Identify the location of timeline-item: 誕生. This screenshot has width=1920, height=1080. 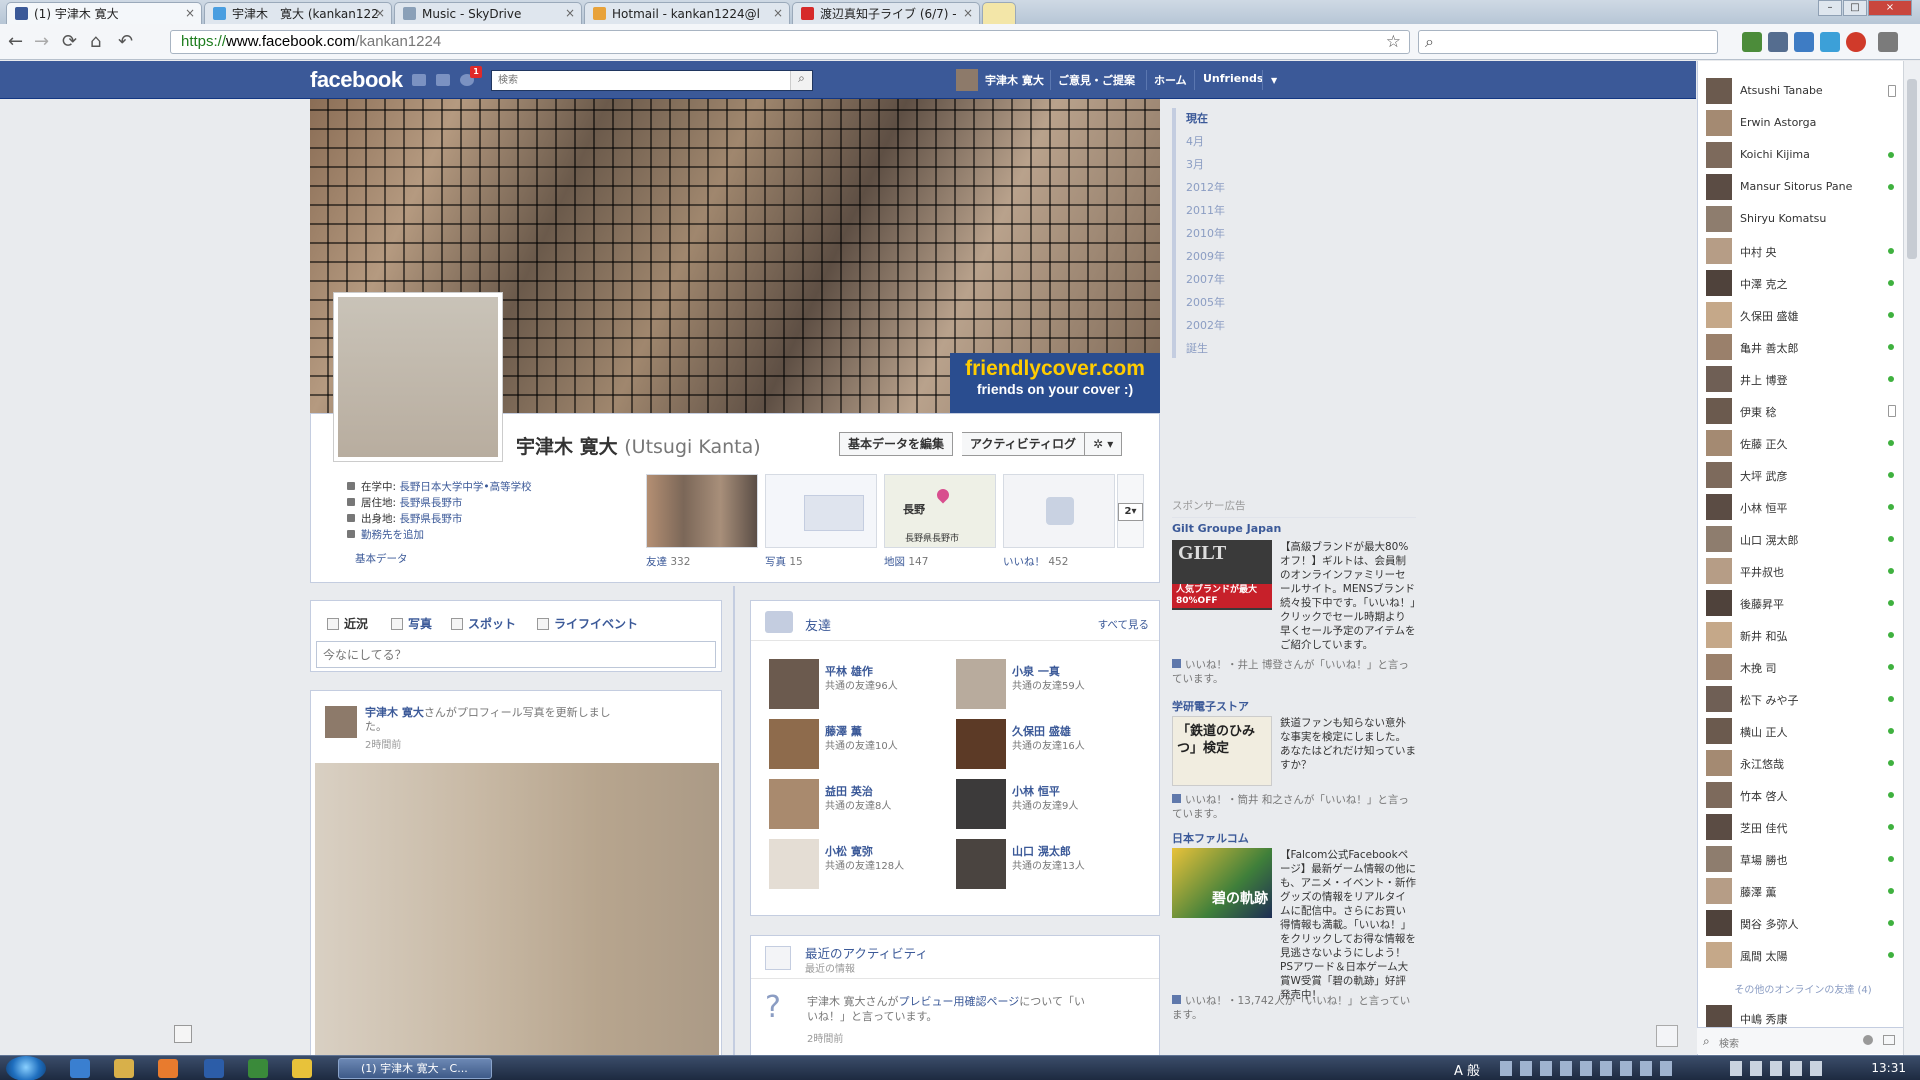
(1197, 348).